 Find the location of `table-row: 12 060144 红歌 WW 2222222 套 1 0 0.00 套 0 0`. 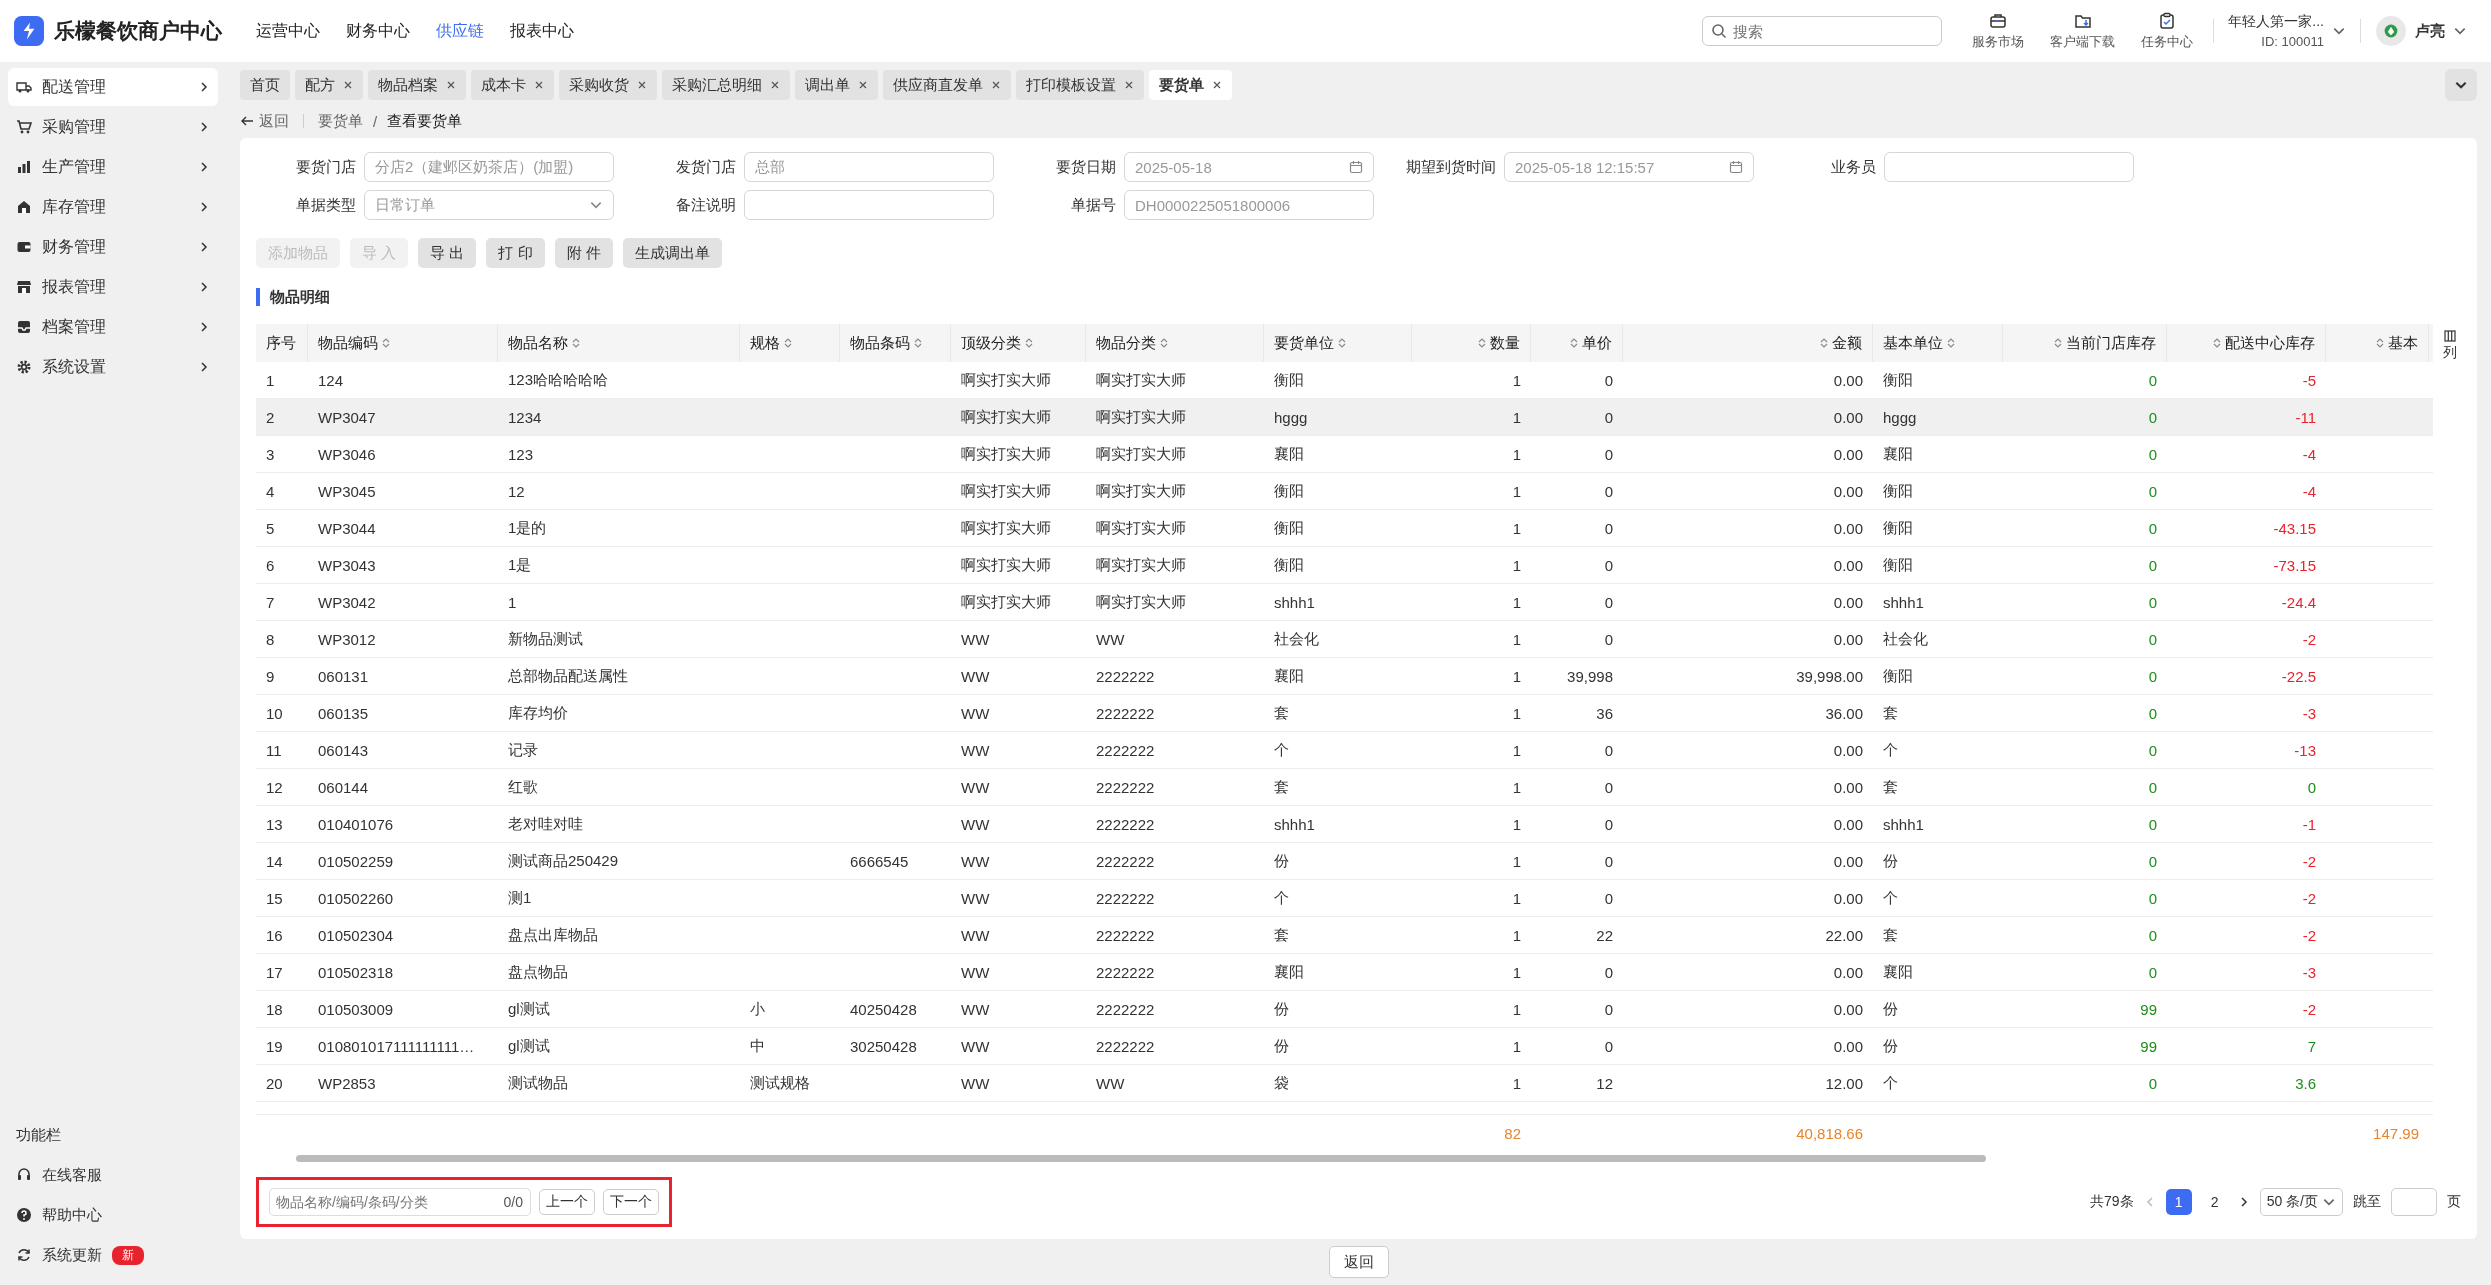

table-row: 12 060144 红歌 WW 2222222 套 1 0 0.00 套 0 0 is located at coordinates (1344, 787).